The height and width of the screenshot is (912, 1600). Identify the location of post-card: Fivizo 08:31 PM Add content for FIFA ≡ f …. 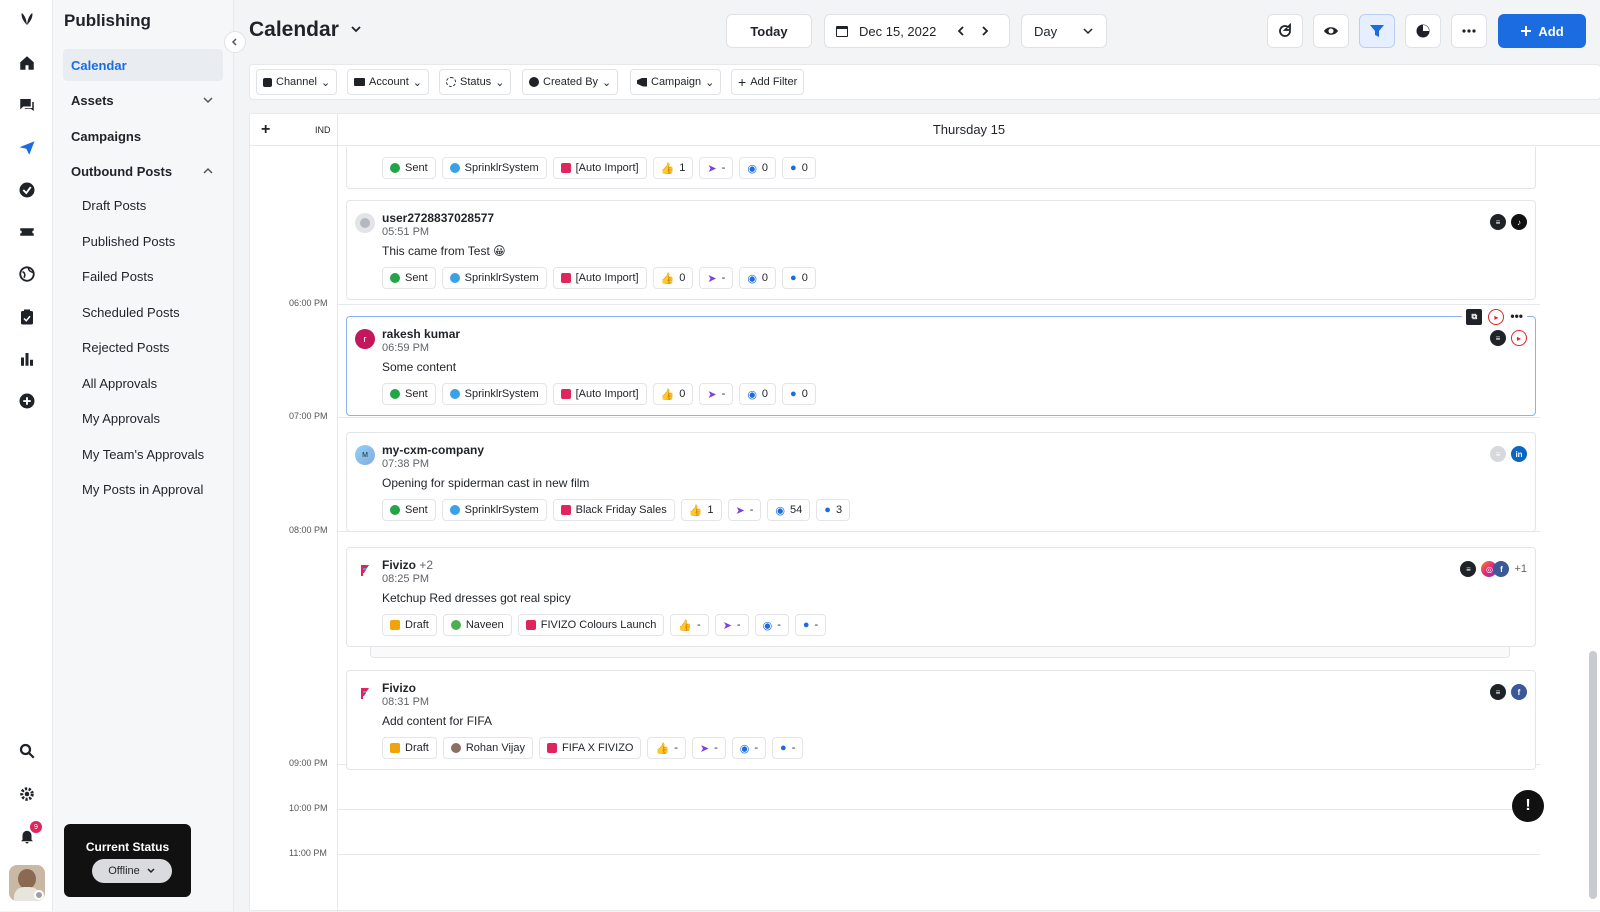
(941, 720).